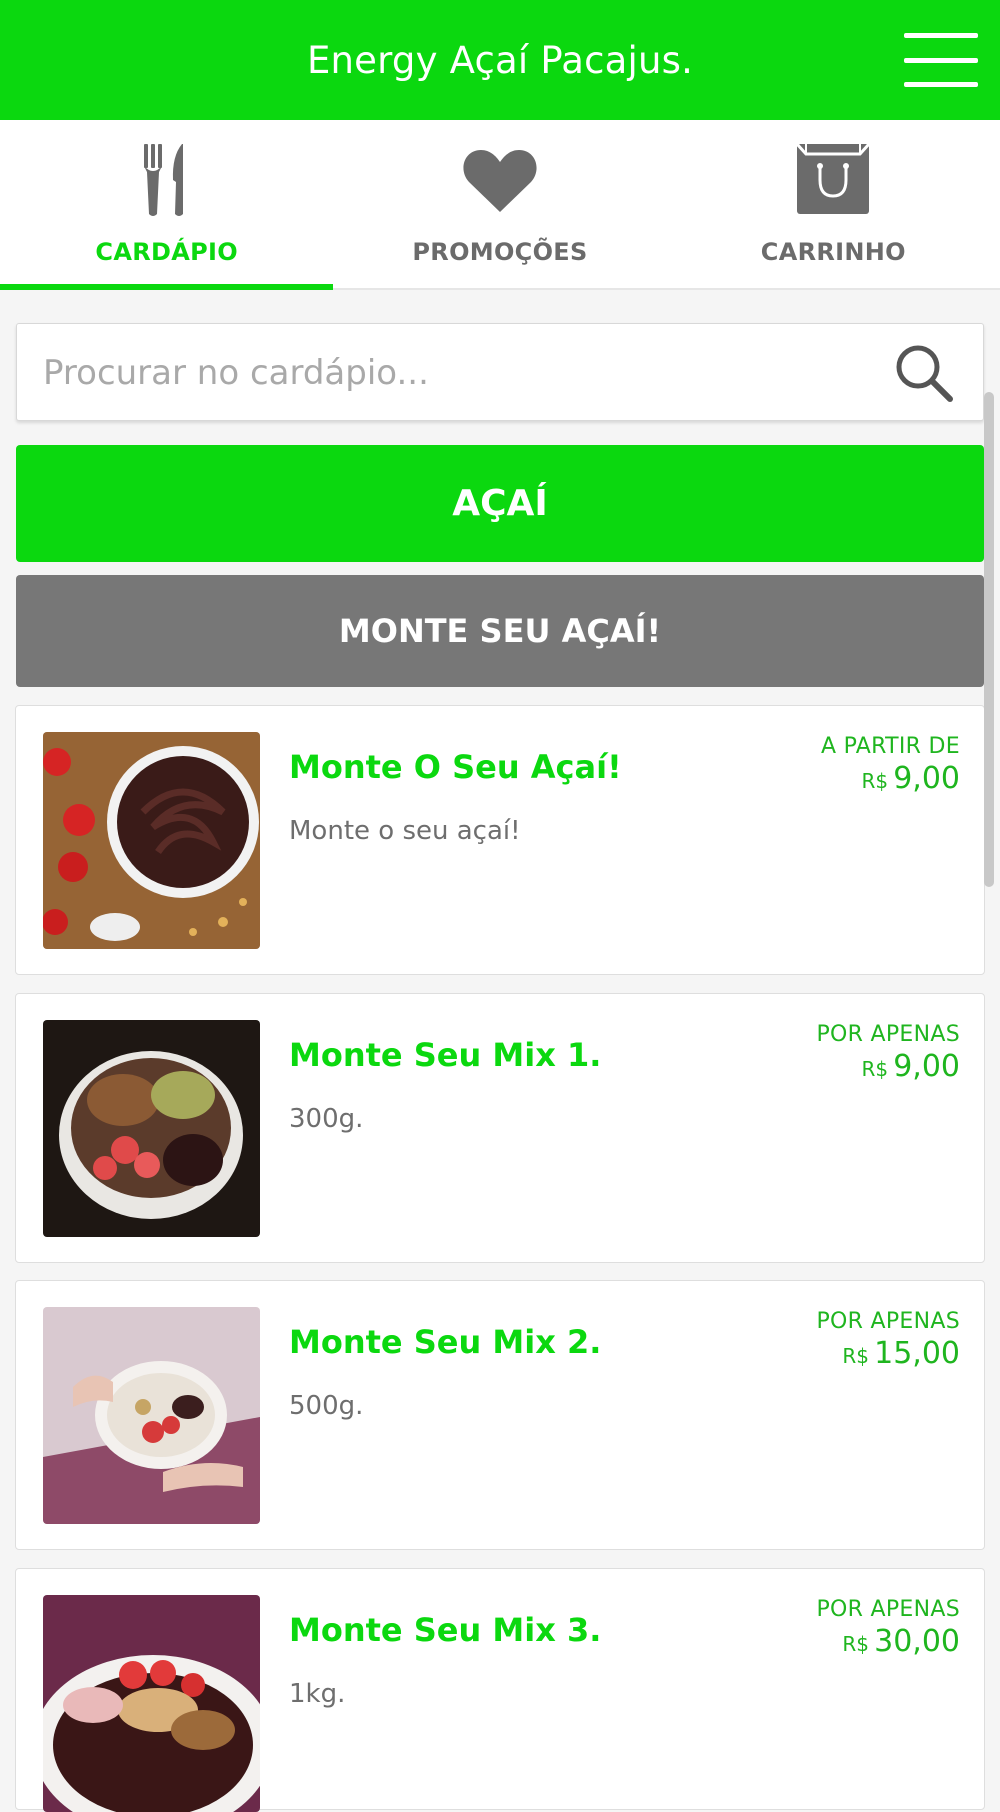 The width and height of the screenshot is (1000, 1812). I want to click on tab-bar: CARDÁPIO PROMOÇÕES CARRINHO, so click(500, 205).